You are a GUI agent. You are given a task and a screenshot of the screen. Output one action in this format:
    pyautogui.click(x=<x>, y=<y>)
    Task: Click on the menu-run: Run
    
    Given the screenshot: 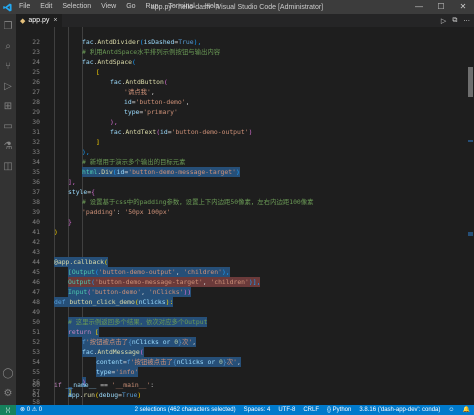 What is the action you would take?
    pyautogui.click(x=152, y=7)
    